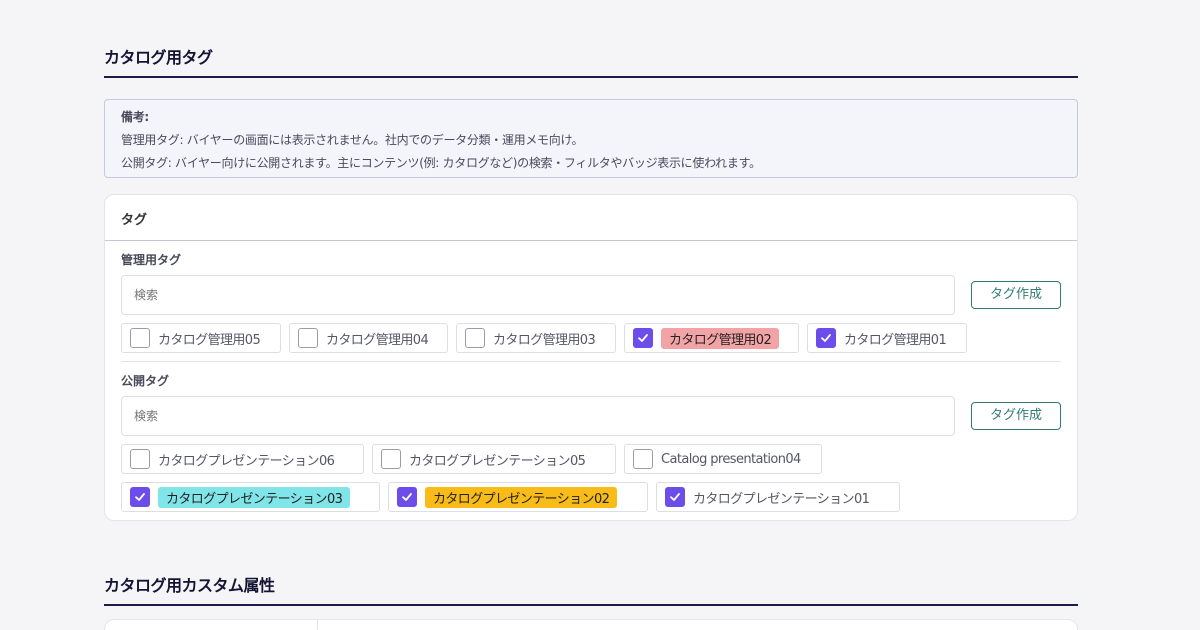  I want to click on management-tag-chip: カタログ管理用01, so click(887, 338).